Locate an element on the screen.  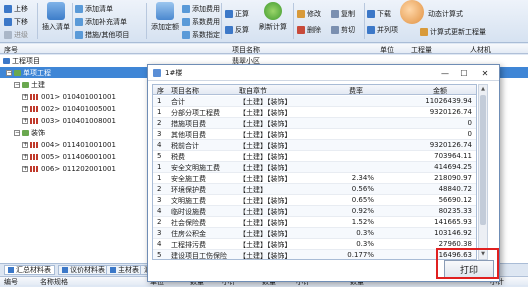
fee-row: 4 税前合计 【土建】【装饰】 9320126.74 is located at coordinates (314, 145).